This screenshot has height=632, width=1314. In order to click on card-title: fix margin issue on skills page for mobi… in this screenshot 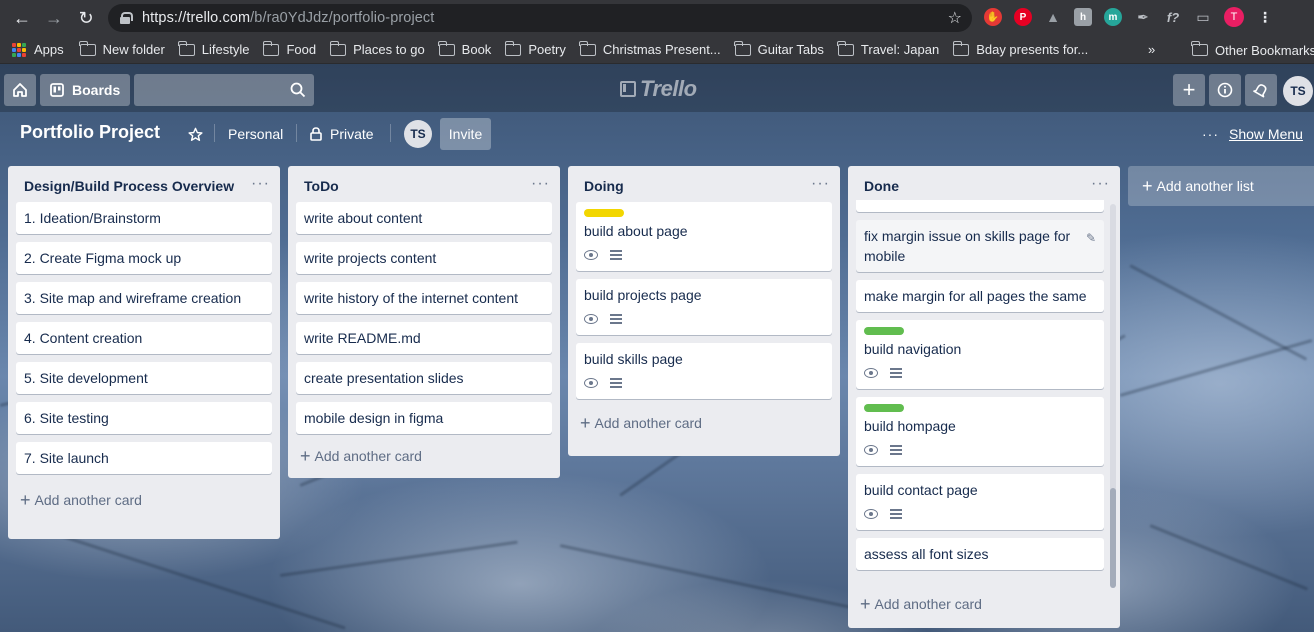, I will do `click(967, 246)`.